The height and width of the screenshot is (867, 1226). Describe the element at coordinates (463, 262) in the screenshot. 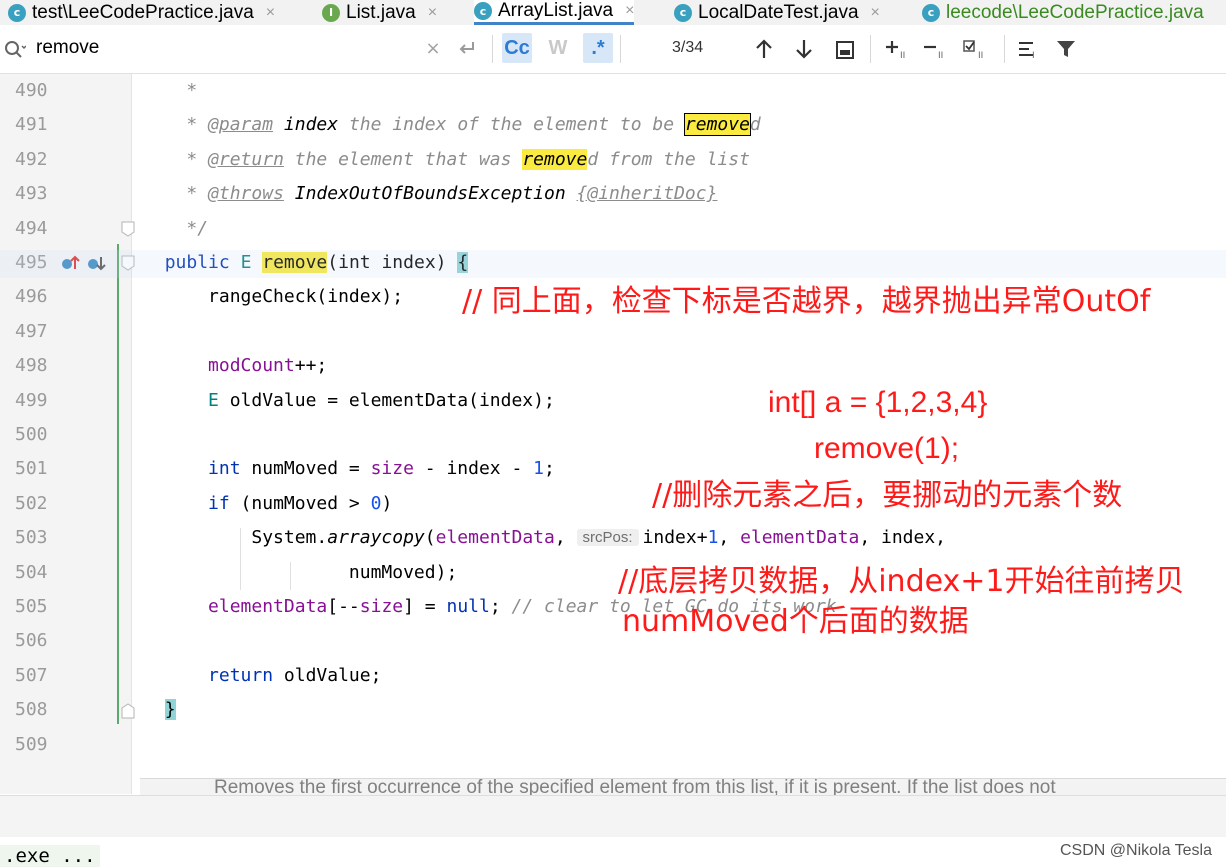

I see `matched-brace: {` at that location.